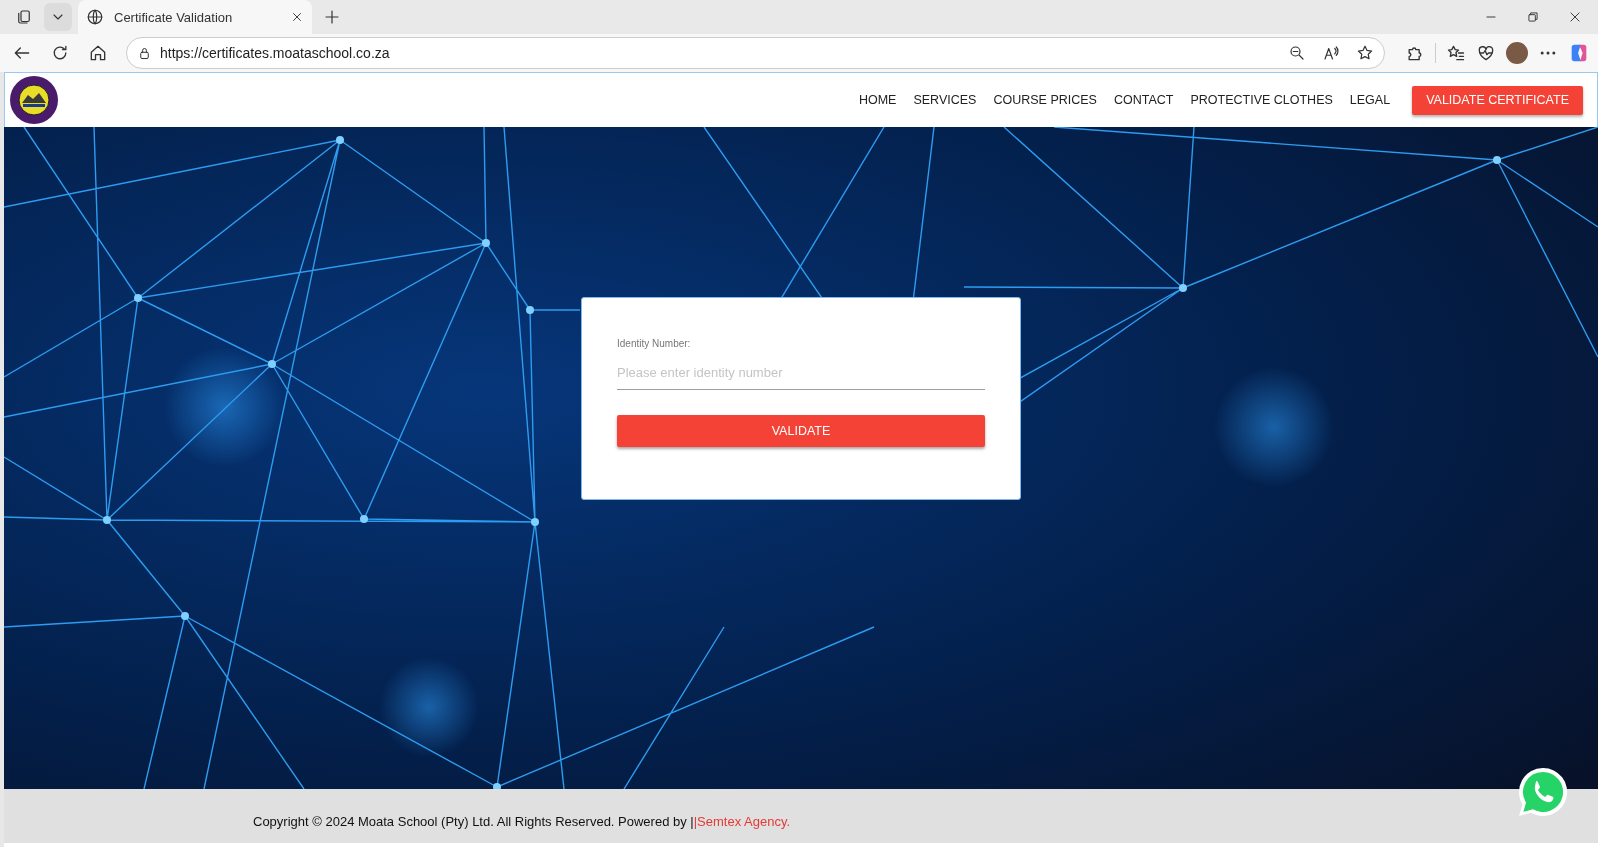 Image resolution: width=1598 pixels, height=847 pixels. I want to click on heartbeat-icon, so click(1486, 53).